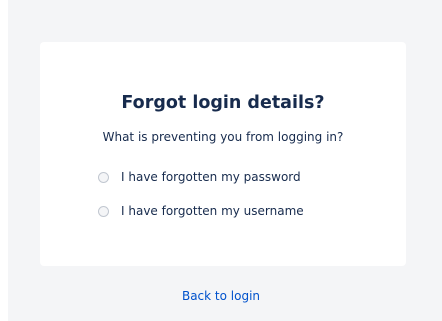 The width and height of the screenshot is (442, 321). Describe the element at coordinates (223, 137) in the screenshot. I see `prompt-text: What is preventing you from logging in?` at that location.